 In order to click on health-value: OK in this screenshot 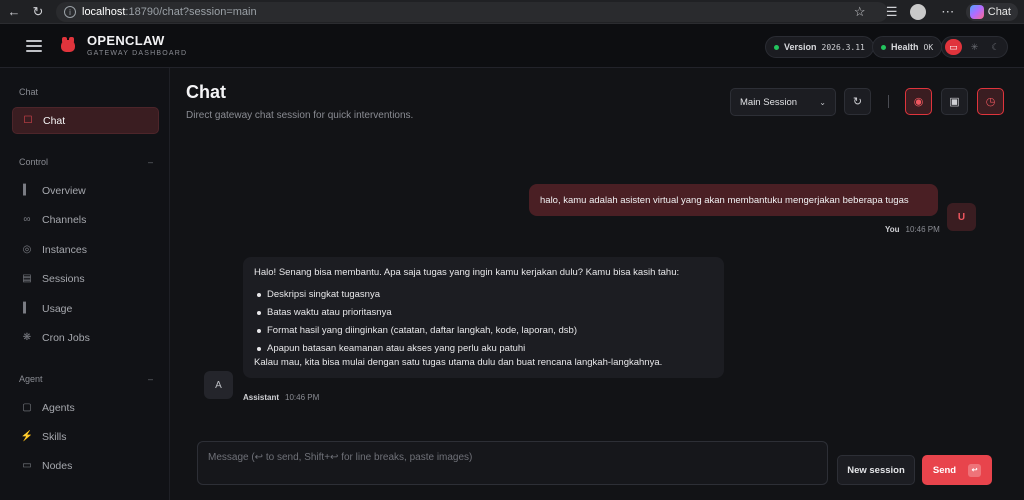, I will do `click(928, 47)`.